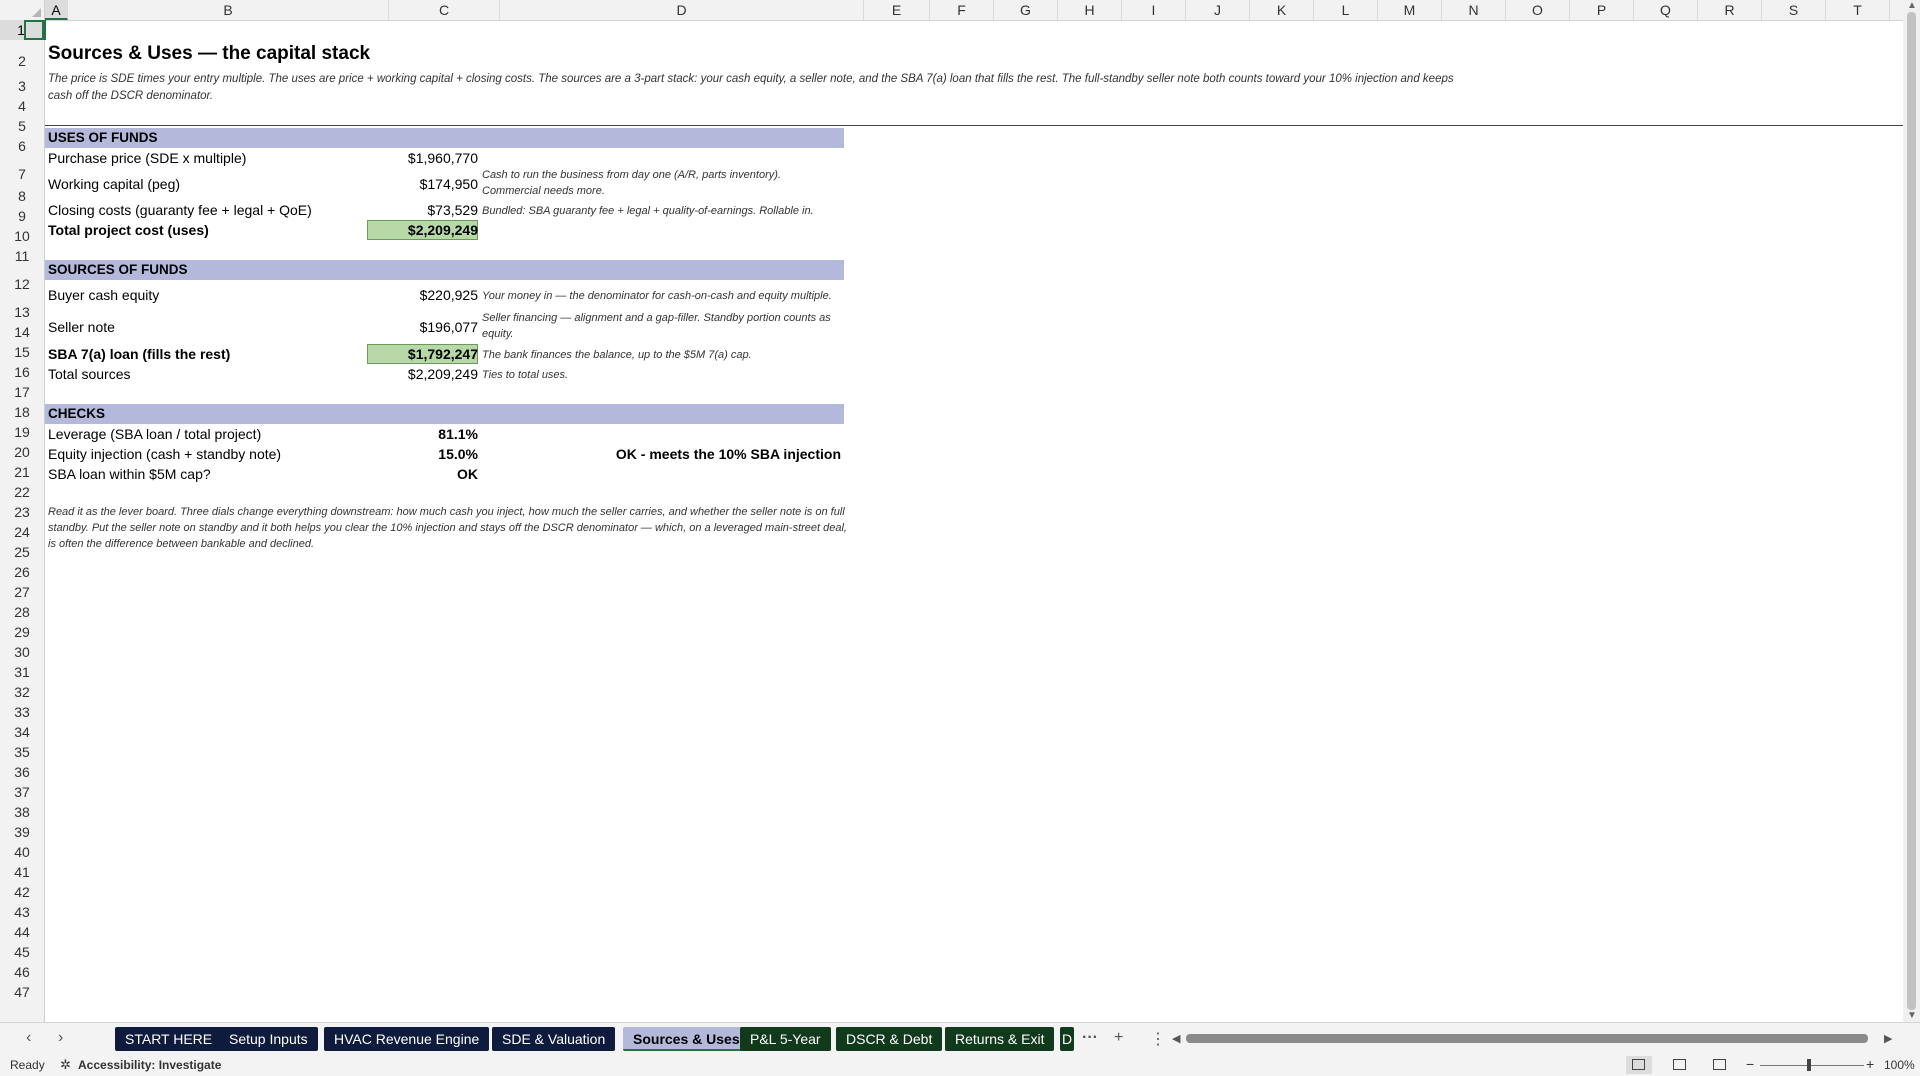  What do you see at coordinates (22, 352) in the screenshot?
I see `row-header-15: 15` at bounding box center [22, 352].